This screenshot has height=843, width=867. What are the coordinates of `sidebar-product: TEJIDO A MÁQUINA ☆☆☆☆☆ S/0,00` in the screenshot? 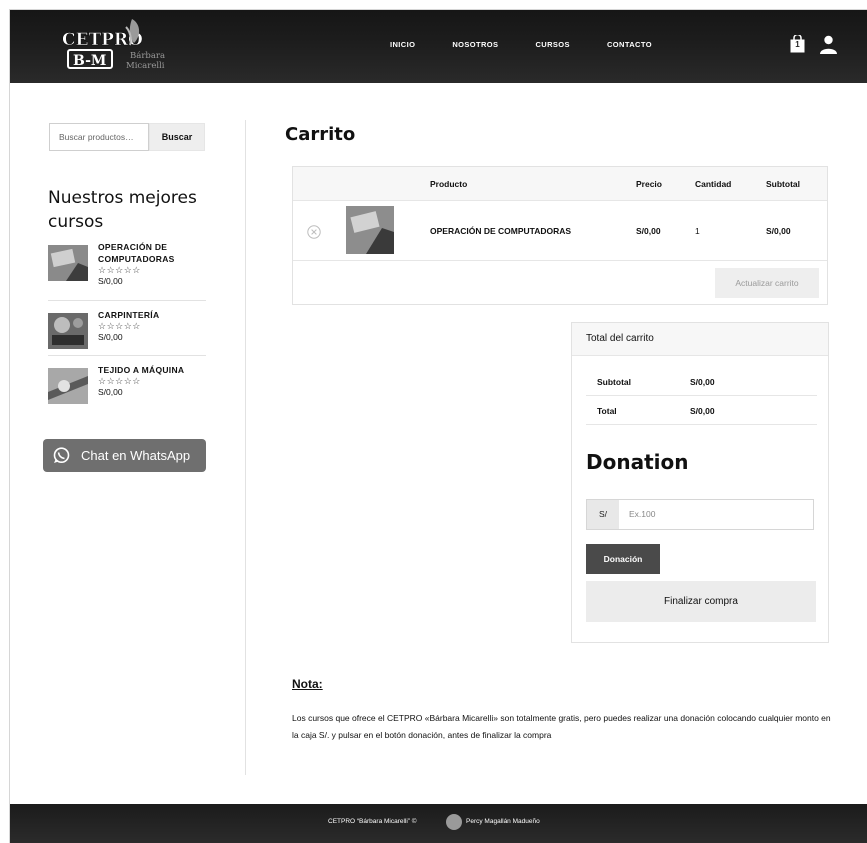 It's located at (127, 391).